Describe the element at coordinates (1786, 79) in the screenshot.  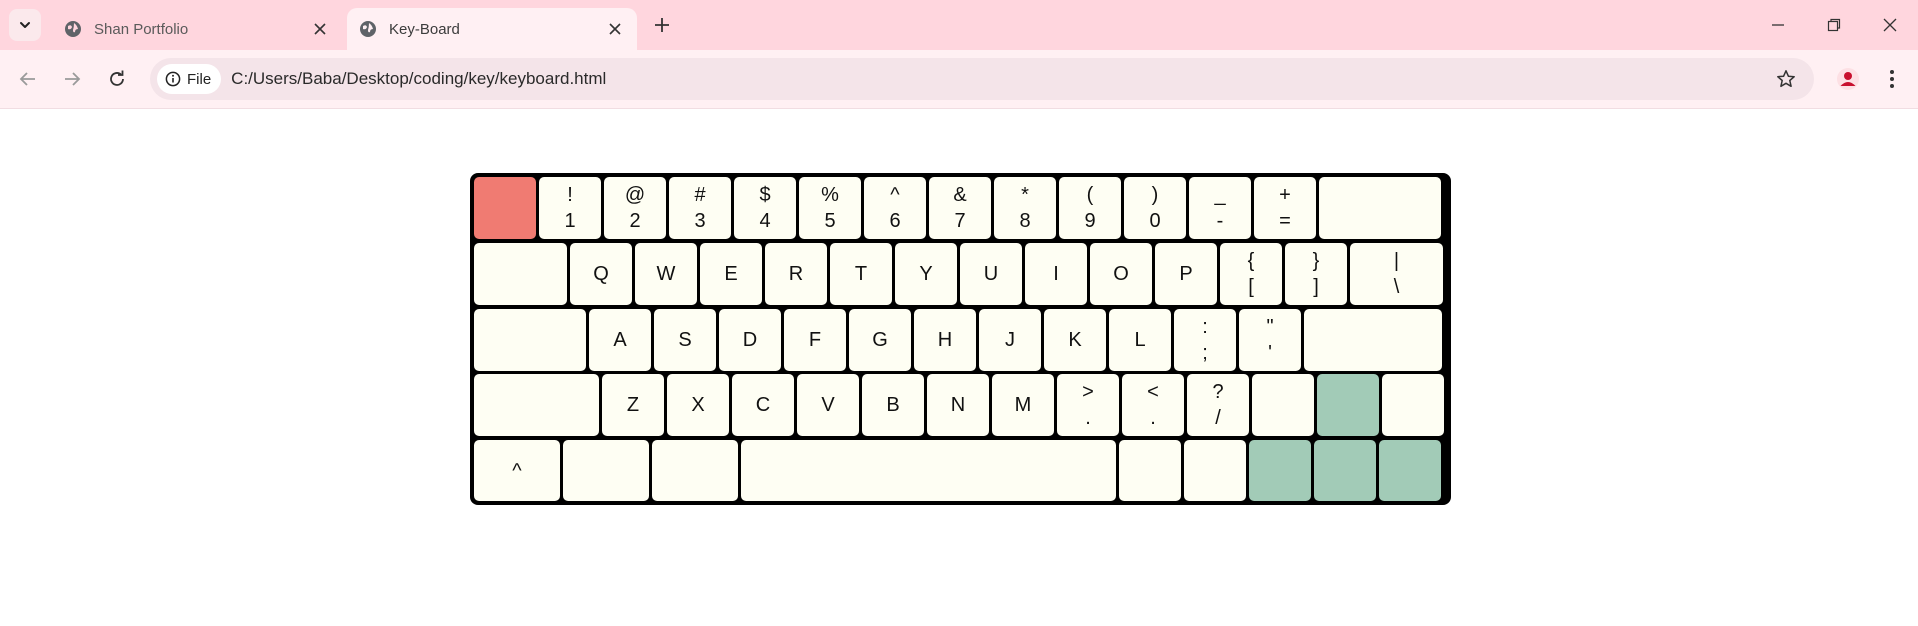
I see `bookmark-button` at that location.